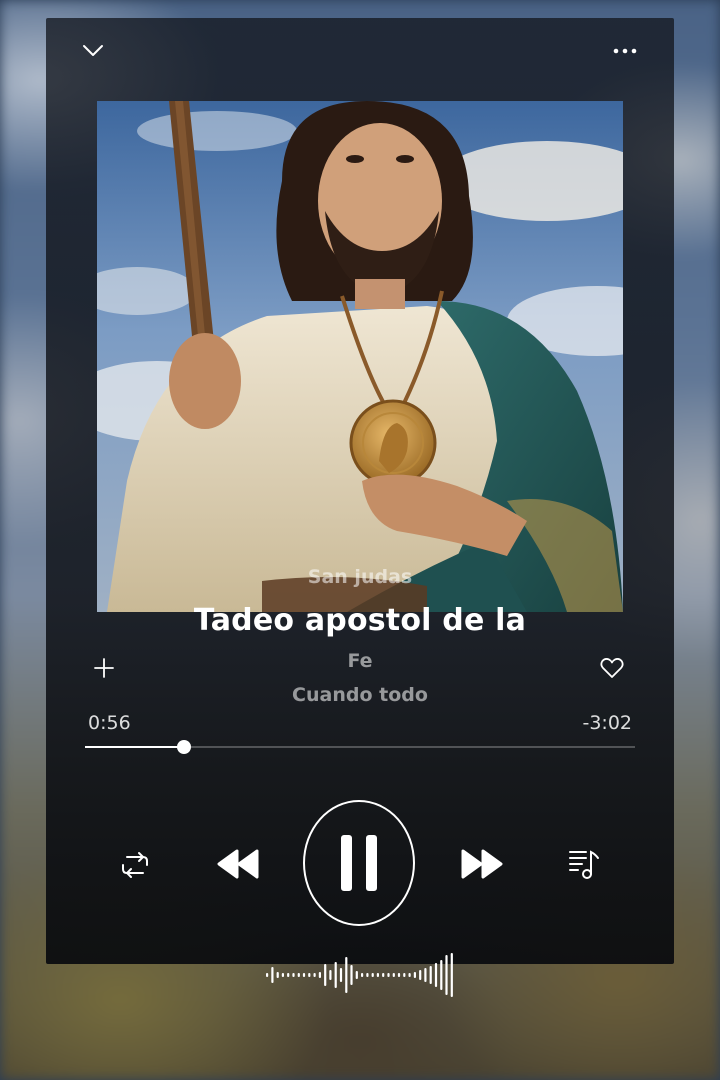 This screenshot has height=1080, width=720. I want to click on progress-bar, so click(360, 747).